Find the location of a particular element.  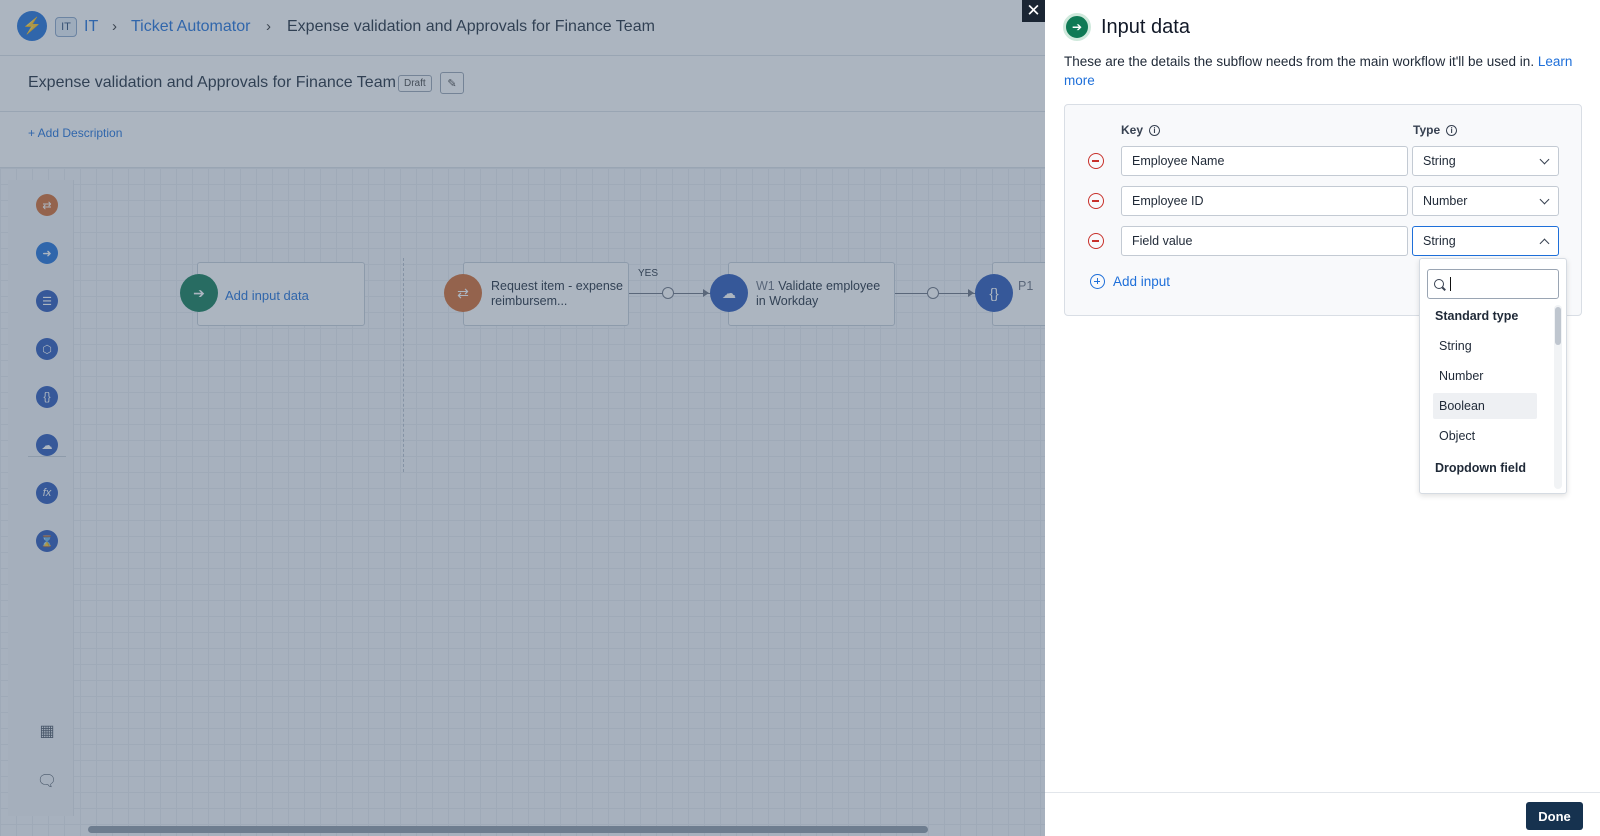

plus-circle-icon is located at coordinates (1097, 281).